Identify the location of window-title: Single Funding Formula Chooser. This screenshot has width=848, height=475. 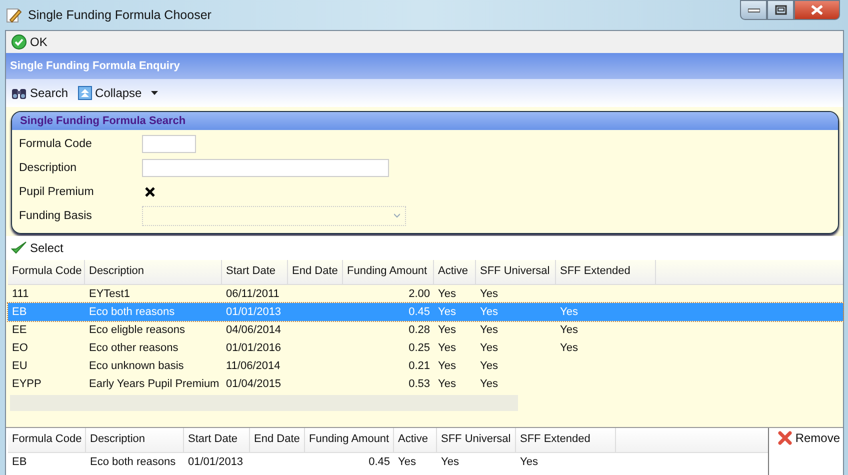
(120, 15).